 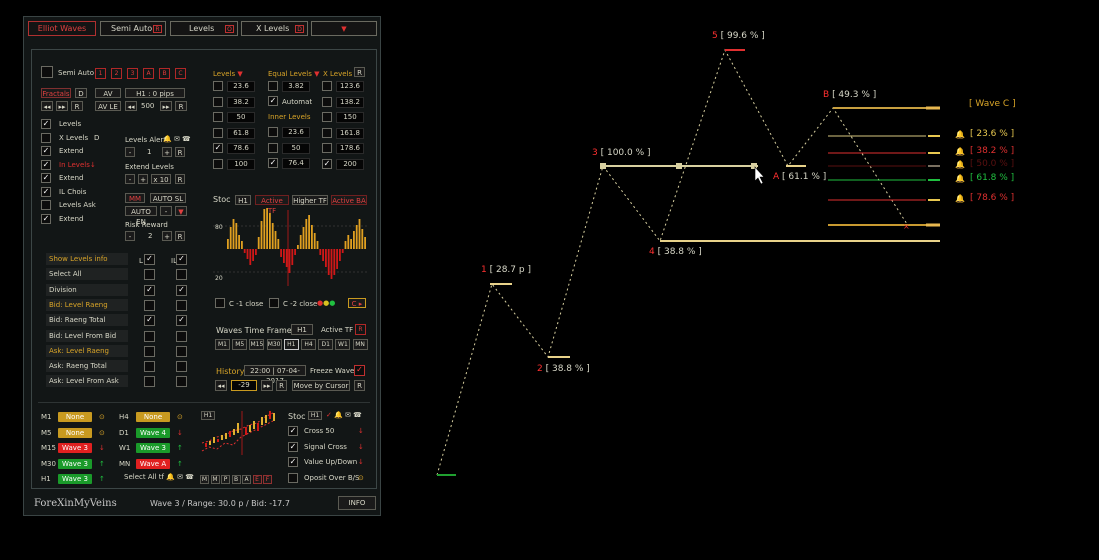 I want to click on wave-3-label: 3 [ 100.0 % ], so click(x=621, y=153).